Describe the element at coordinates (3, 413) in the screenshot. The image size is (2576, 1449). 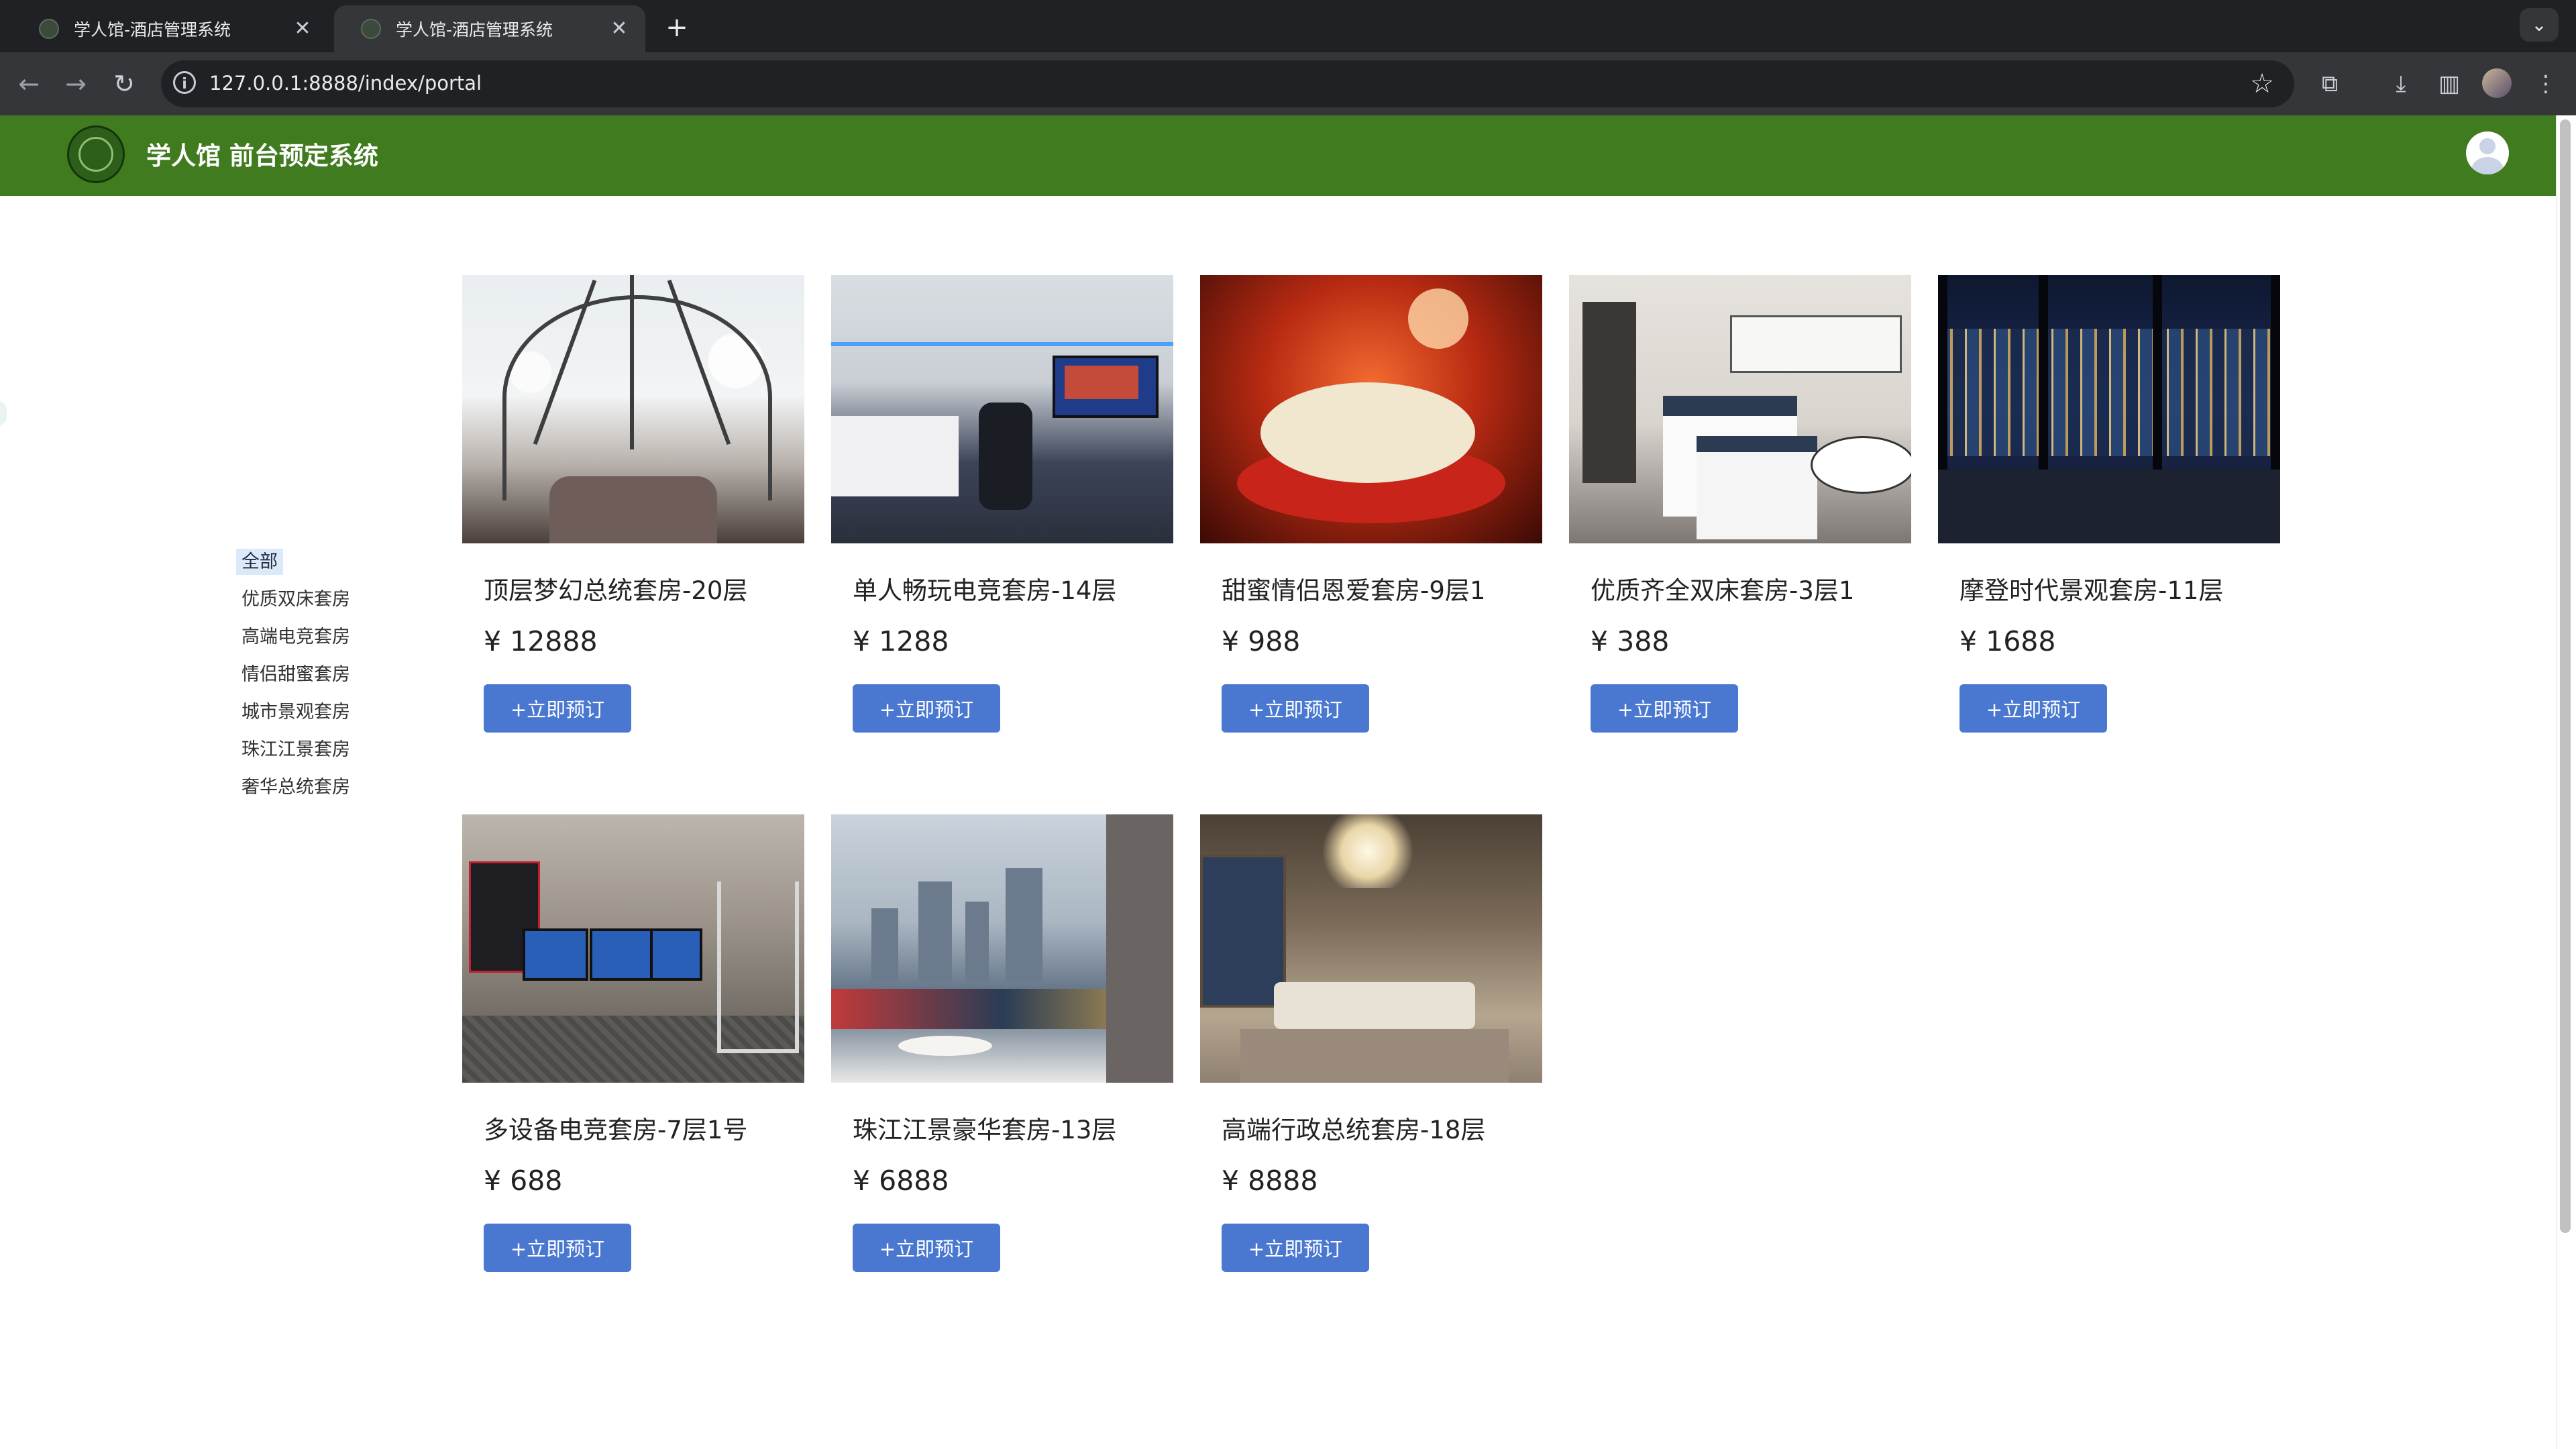
I see `side-drawer-handle` at that location.